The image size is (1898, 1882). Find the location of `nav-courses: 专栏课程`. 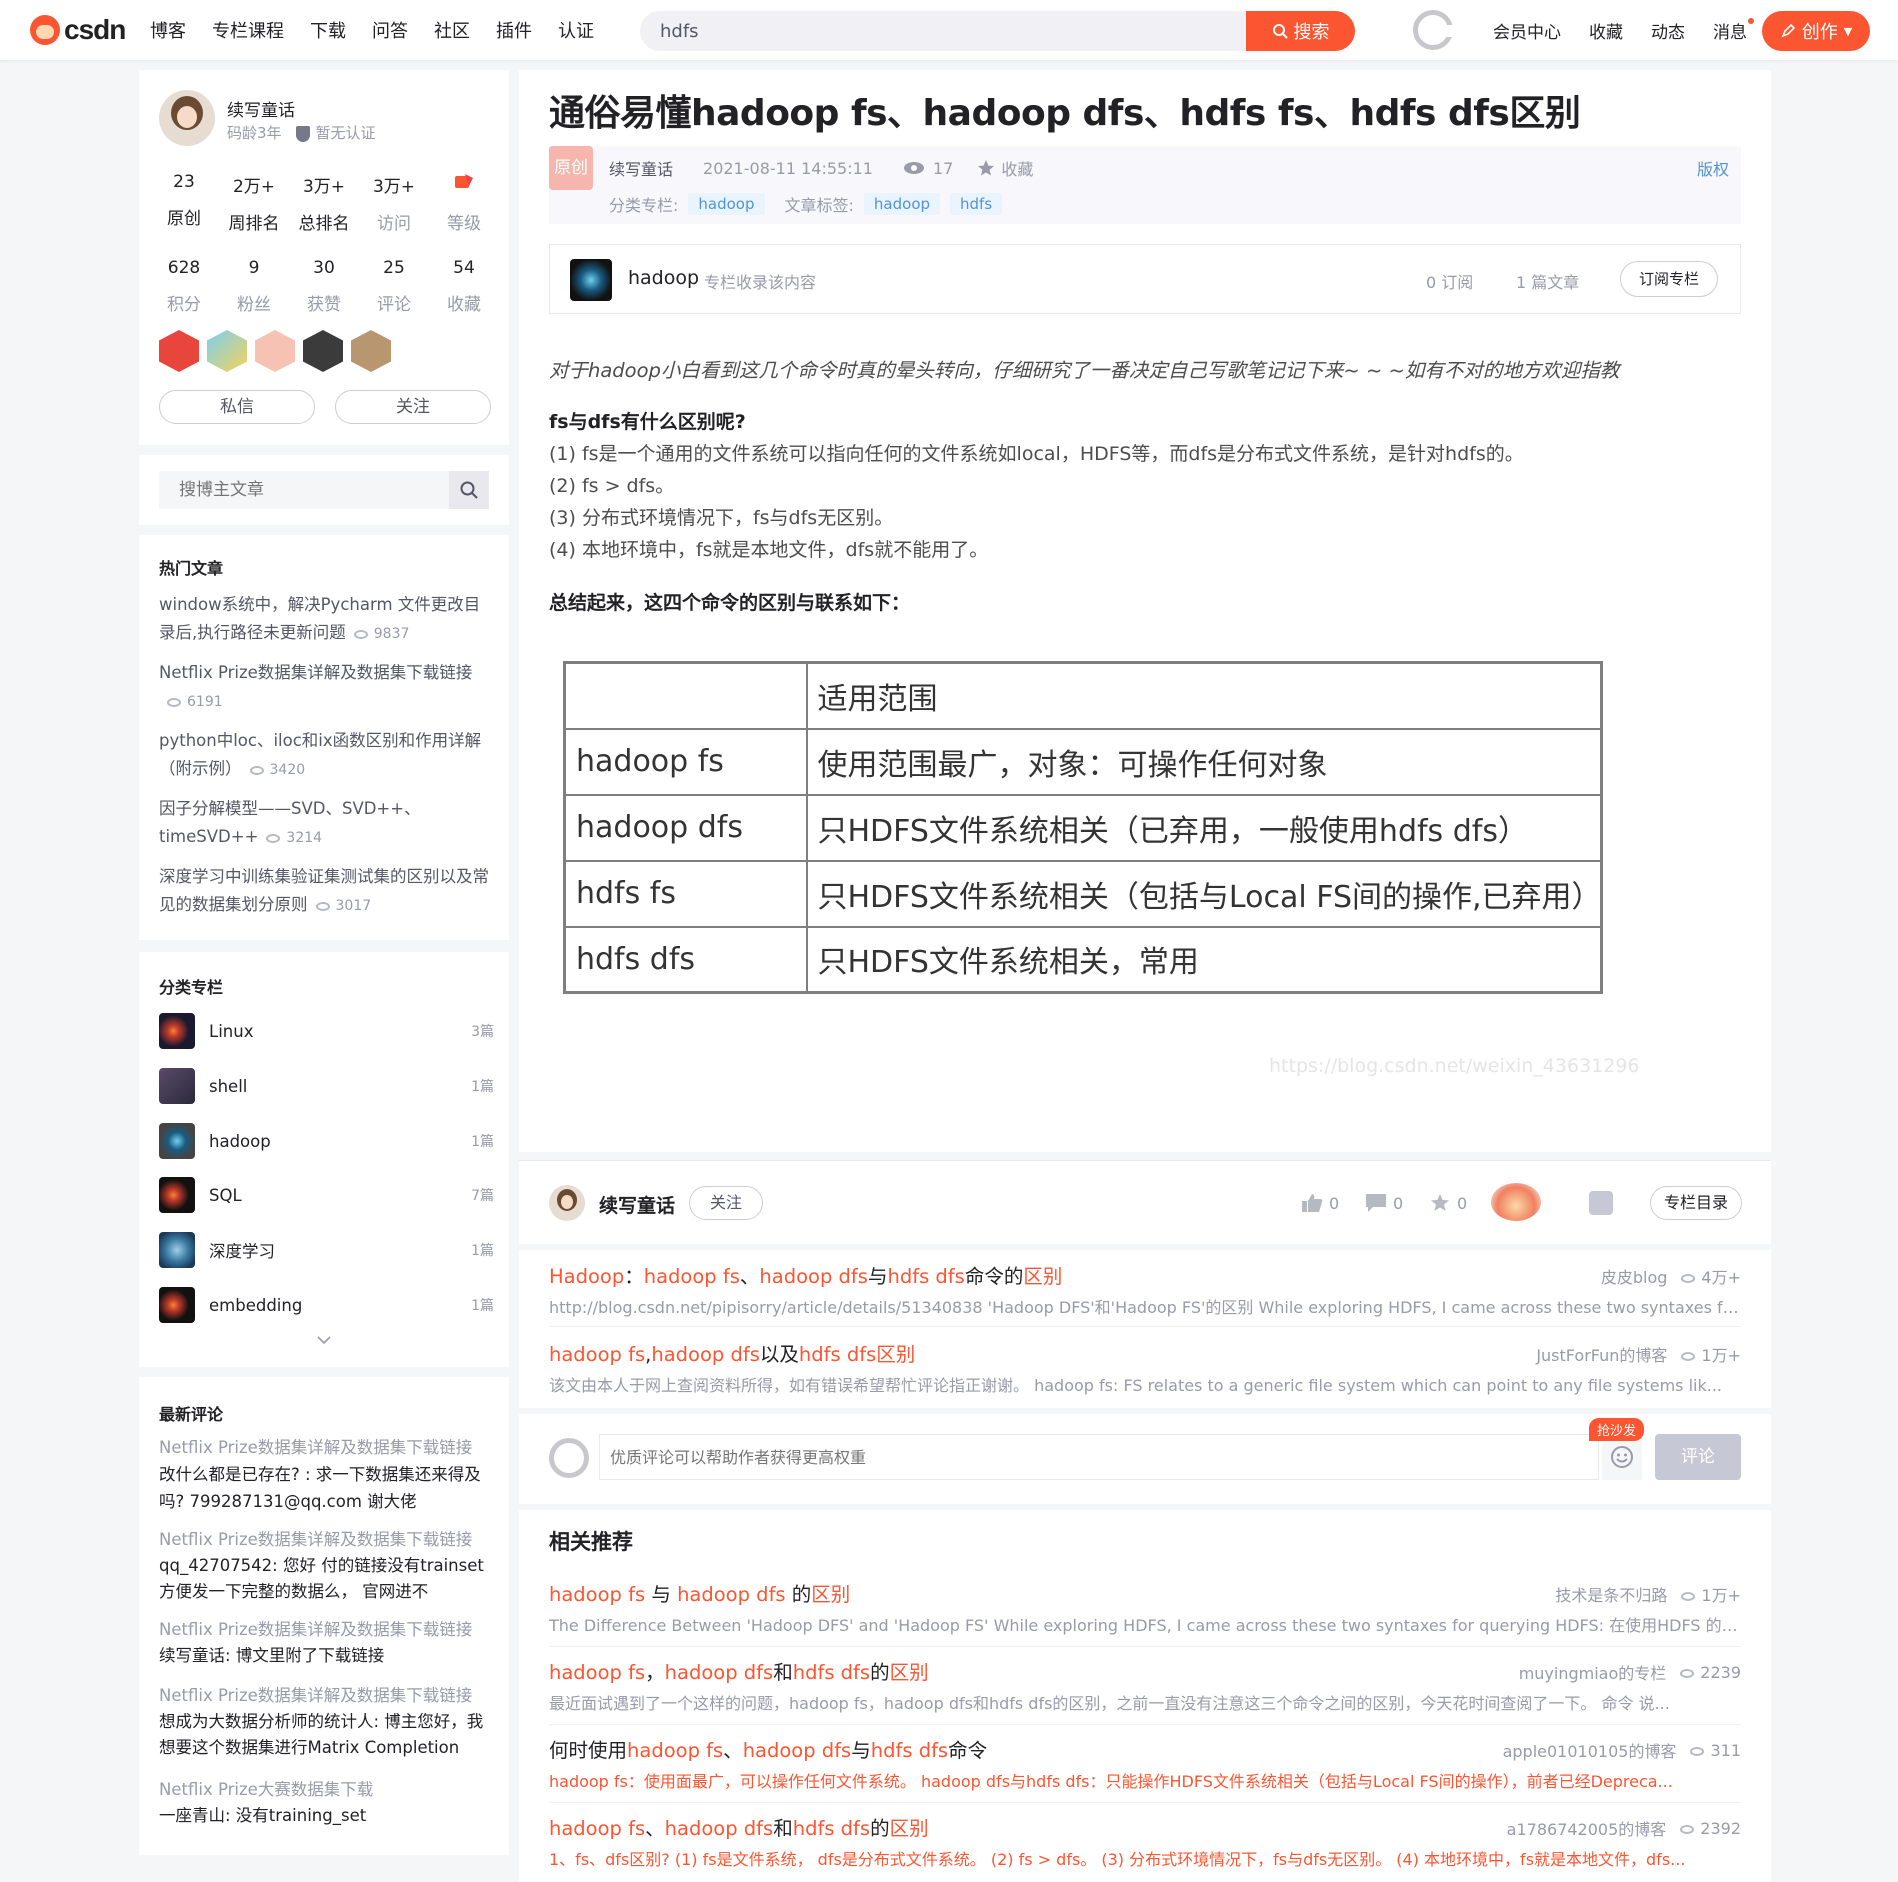

nav-courses: 专栏课程 is located at coordinates (248, 30).